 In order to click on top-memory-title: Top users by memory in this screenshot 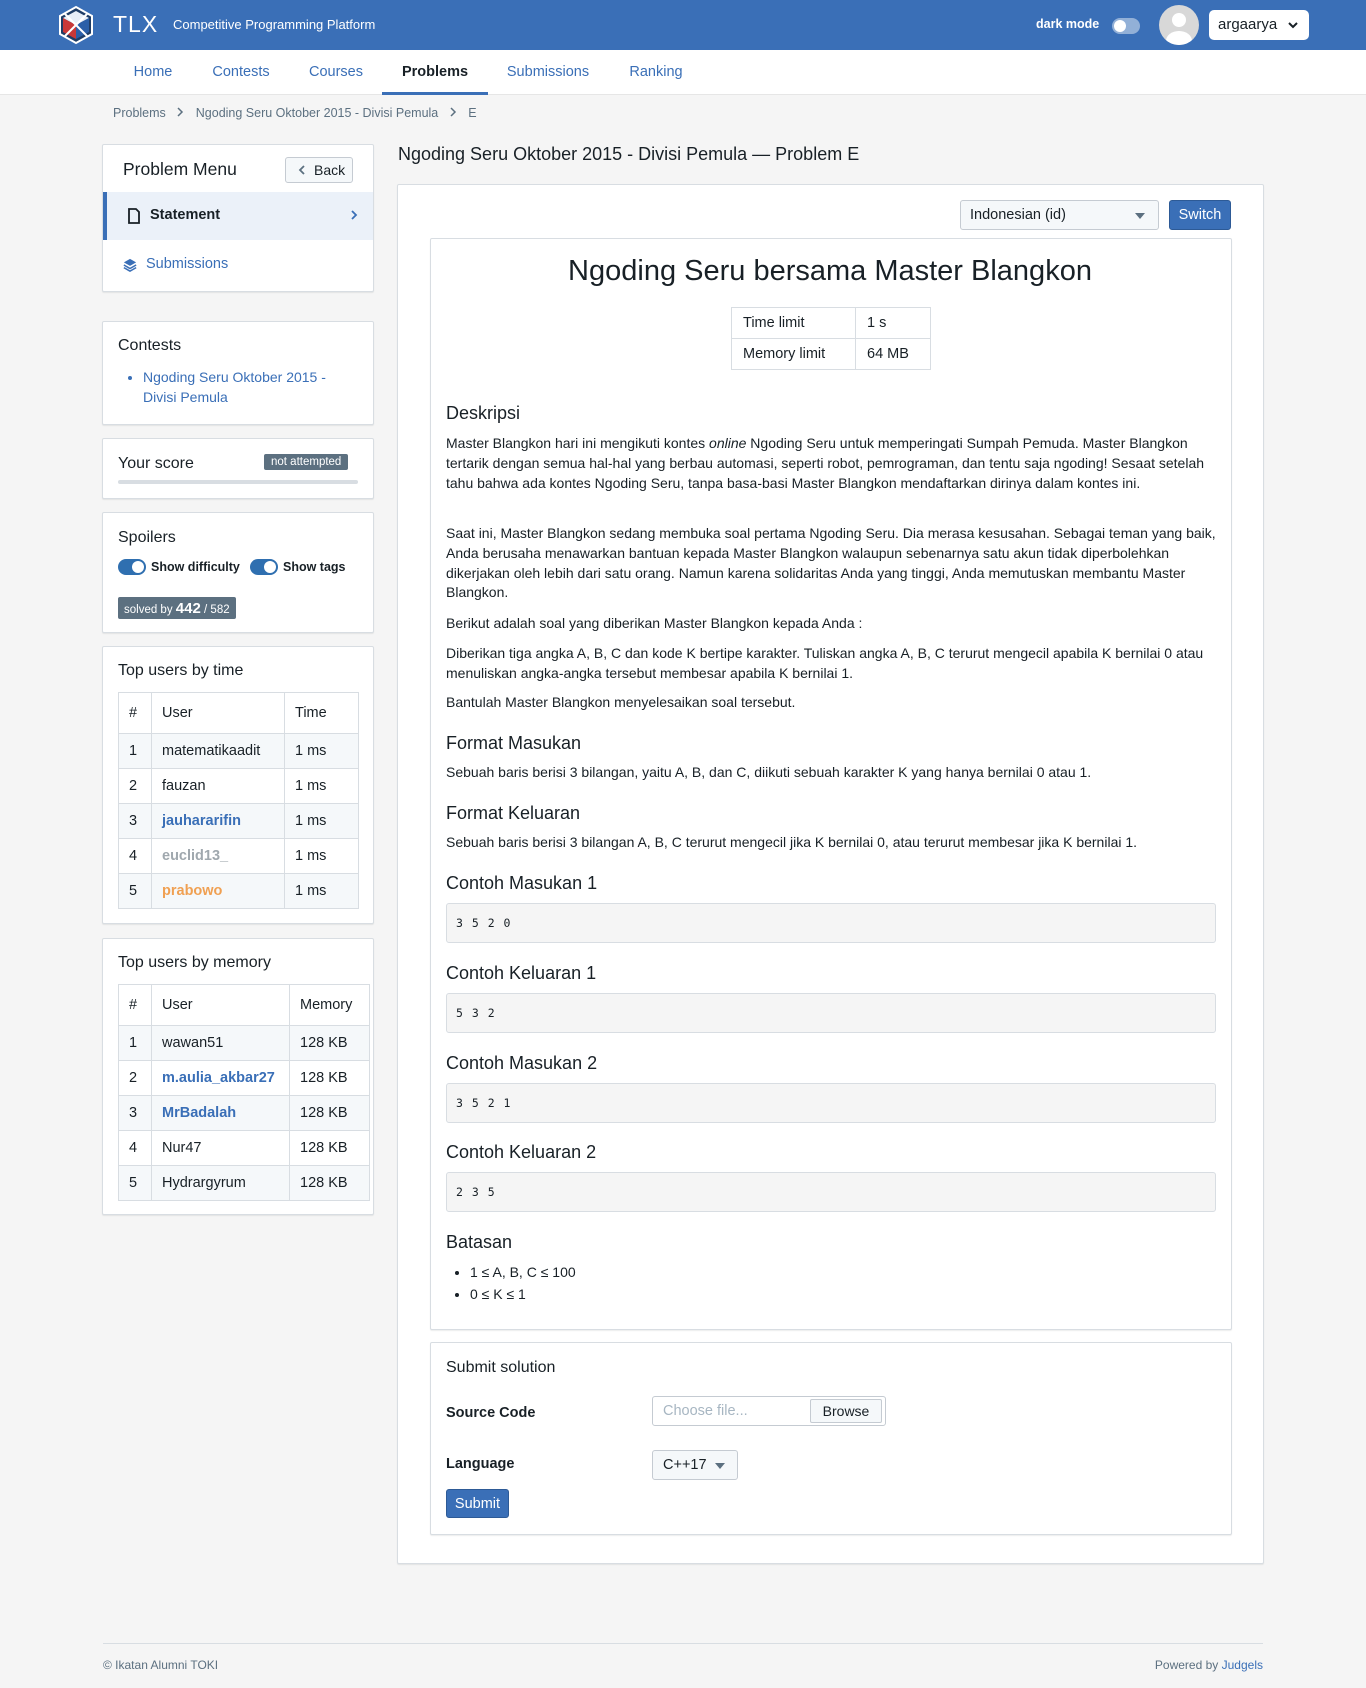, I will do `click(194, 962)`.